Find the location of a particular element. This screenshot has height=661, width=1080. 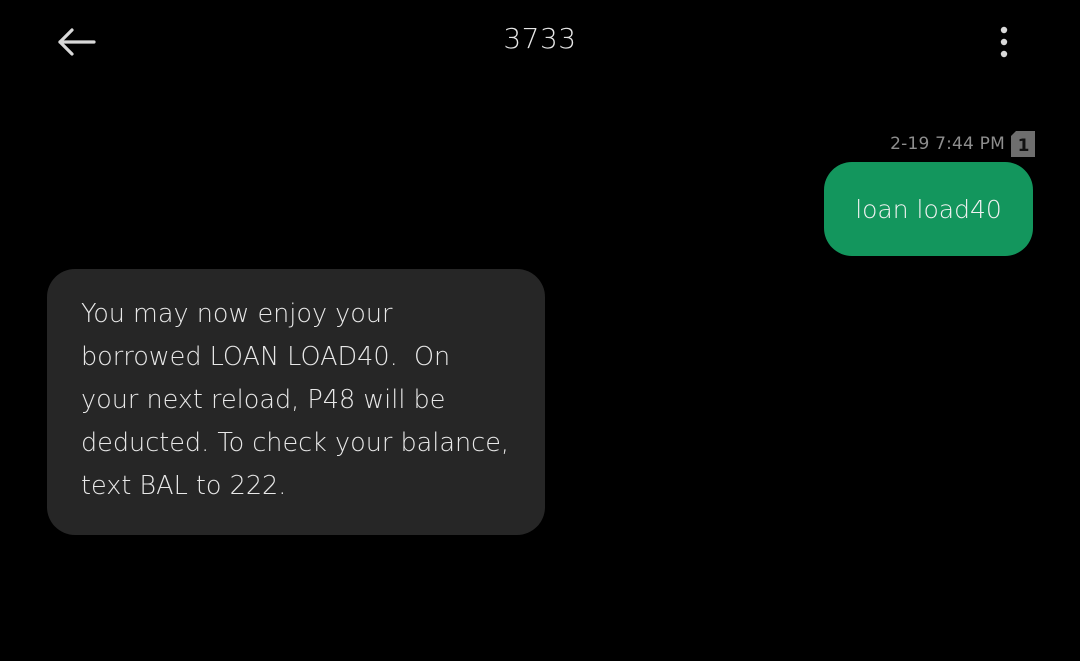

sim-slot-number: 1 is located at coordinates (1024, 146).